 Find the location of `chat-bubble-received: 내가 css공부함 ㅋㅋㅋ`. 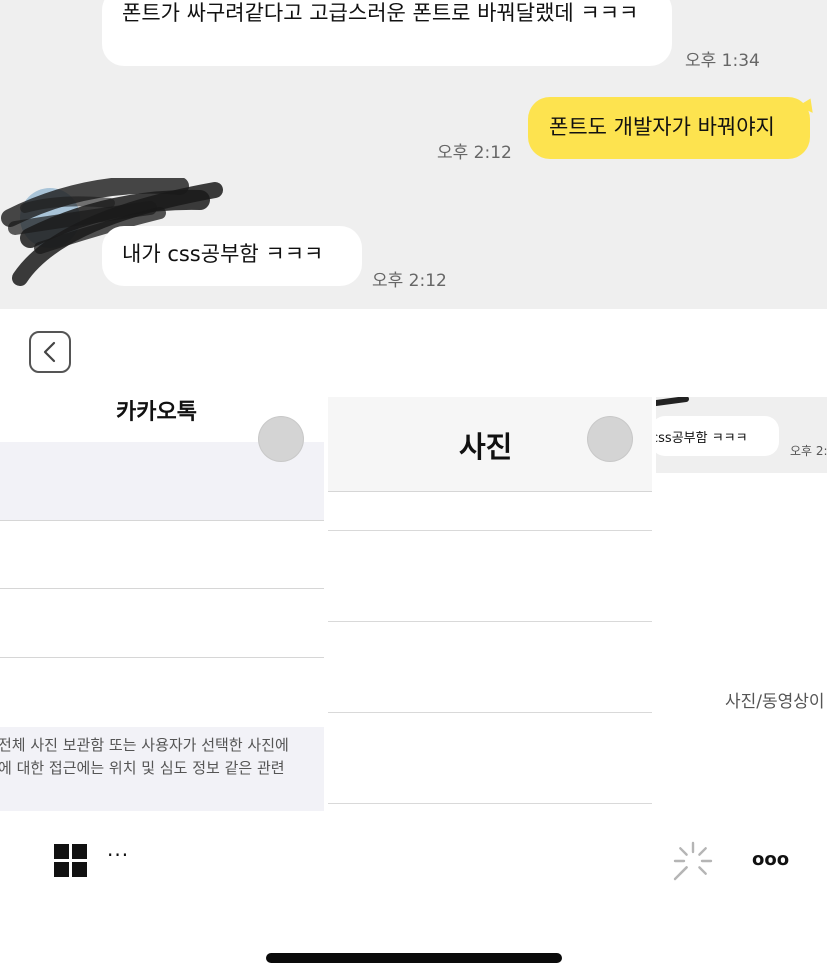

chat-bubble-received: 내가 css공부함 ㅋㅋㅋ is located at coordinates (232, 256).